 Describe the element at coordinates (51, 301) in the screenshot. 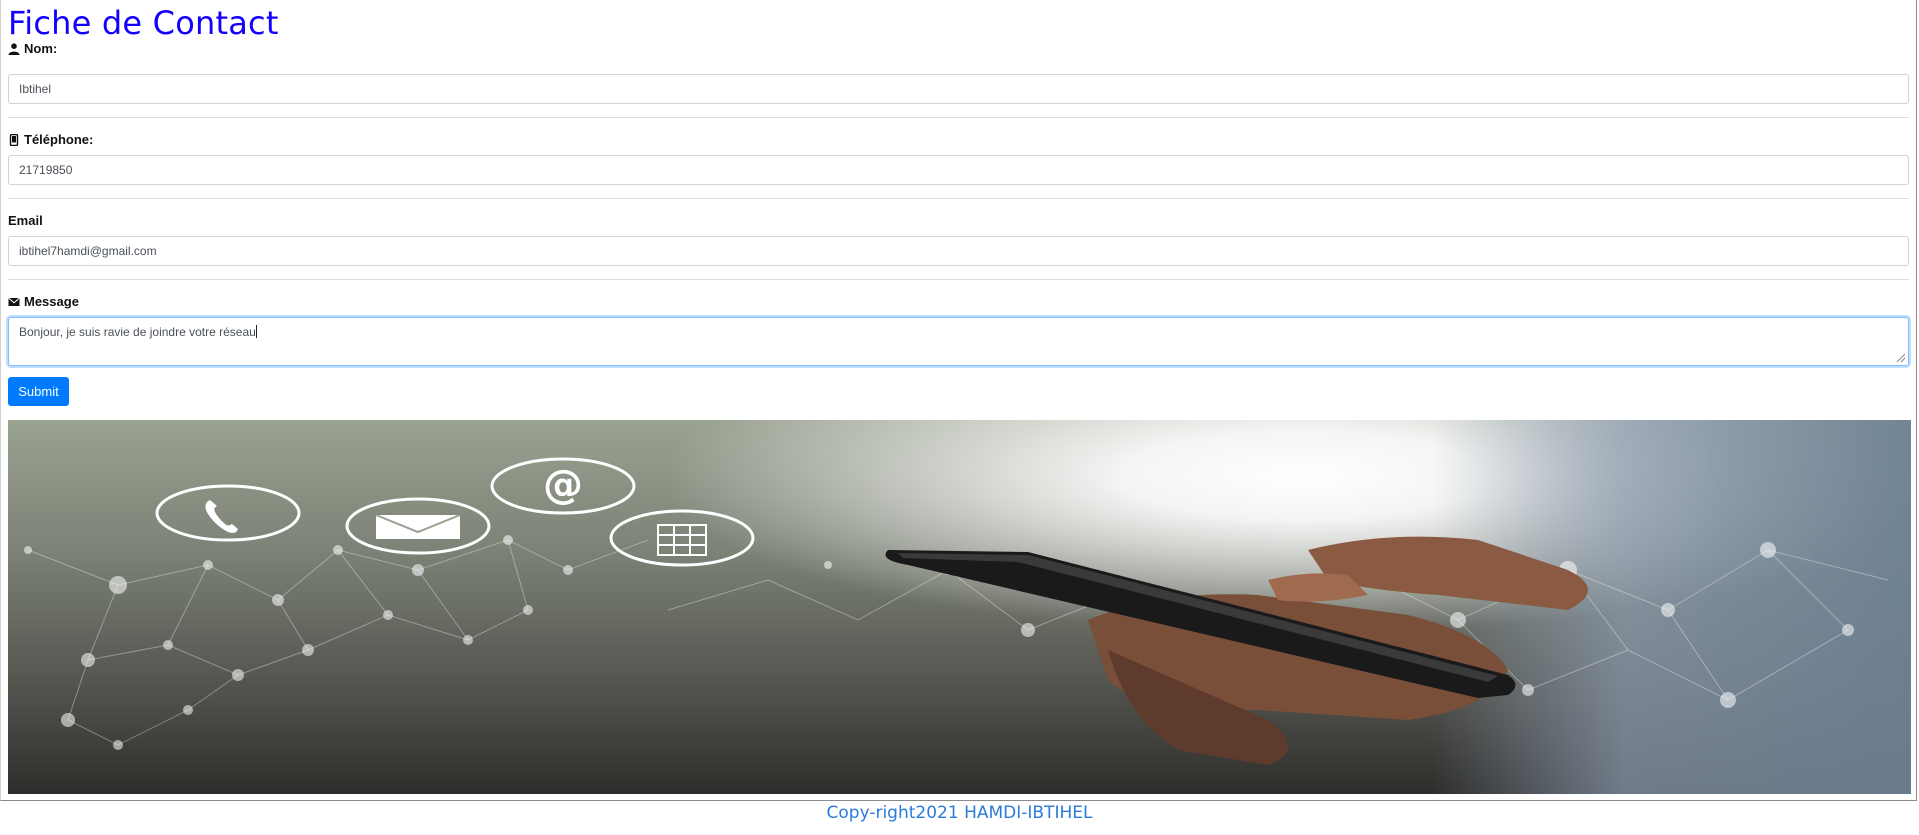

I see `message-label-text: Message` at that location.